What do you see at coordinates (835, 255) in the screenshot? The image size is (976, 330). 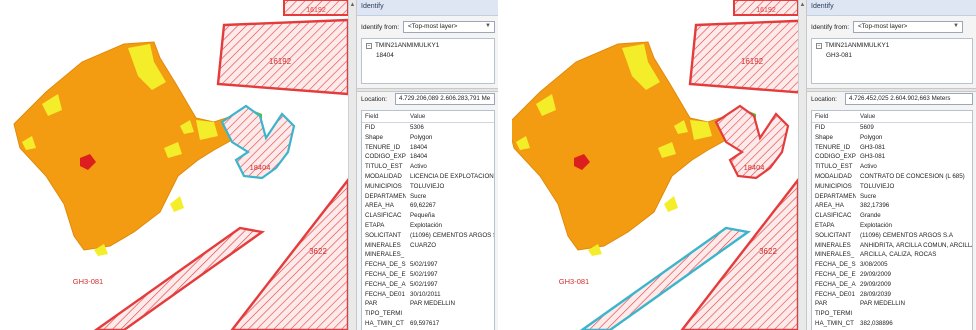 I see `attribute-field: MINERALES_` at bounding box center [835, 255].